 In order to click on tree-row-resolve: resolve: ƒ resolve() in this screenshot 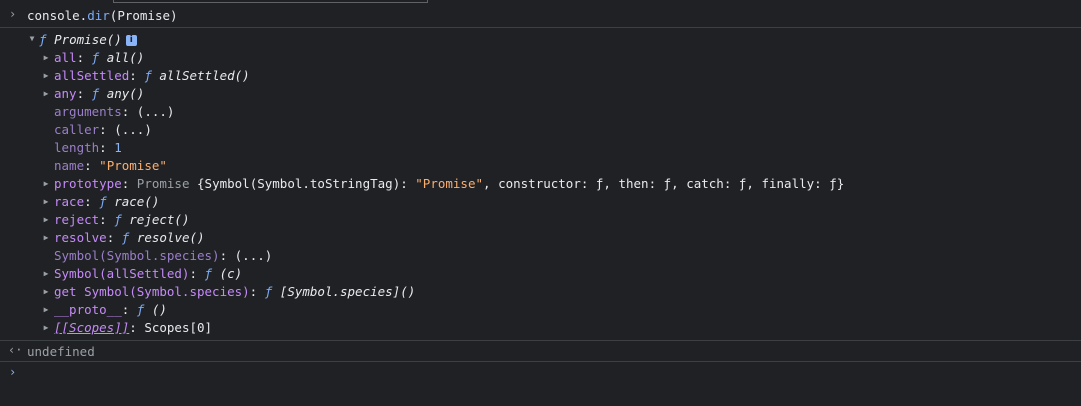, I will do `click(129, 238)`.